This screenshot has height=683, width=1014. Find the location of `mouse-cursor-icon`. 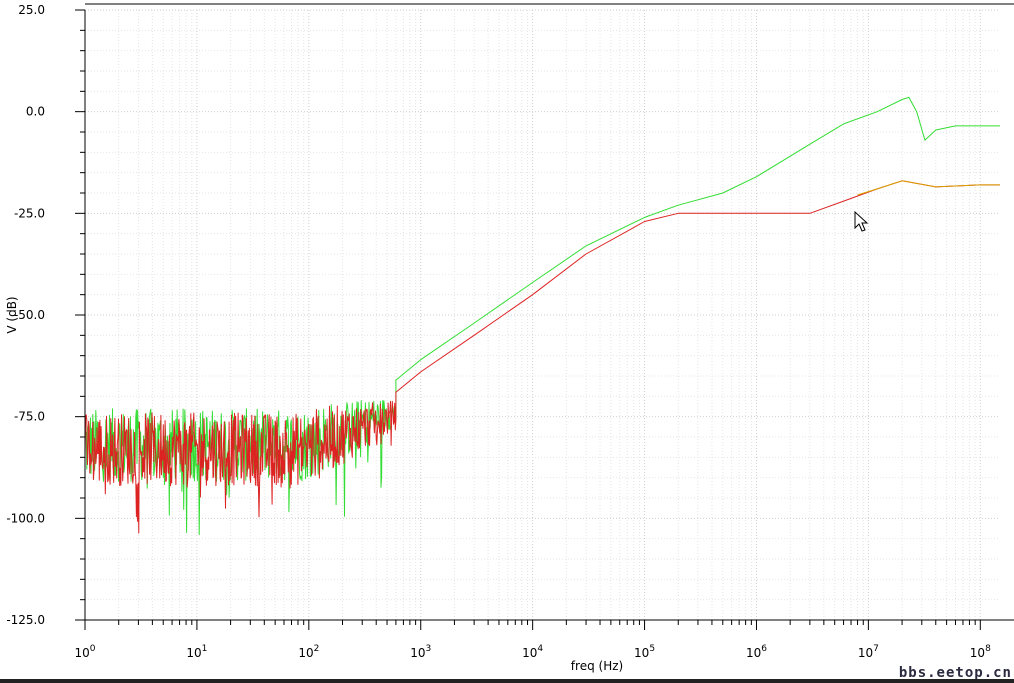

mouse-cursor-icon is located at coordinates (861, 221).